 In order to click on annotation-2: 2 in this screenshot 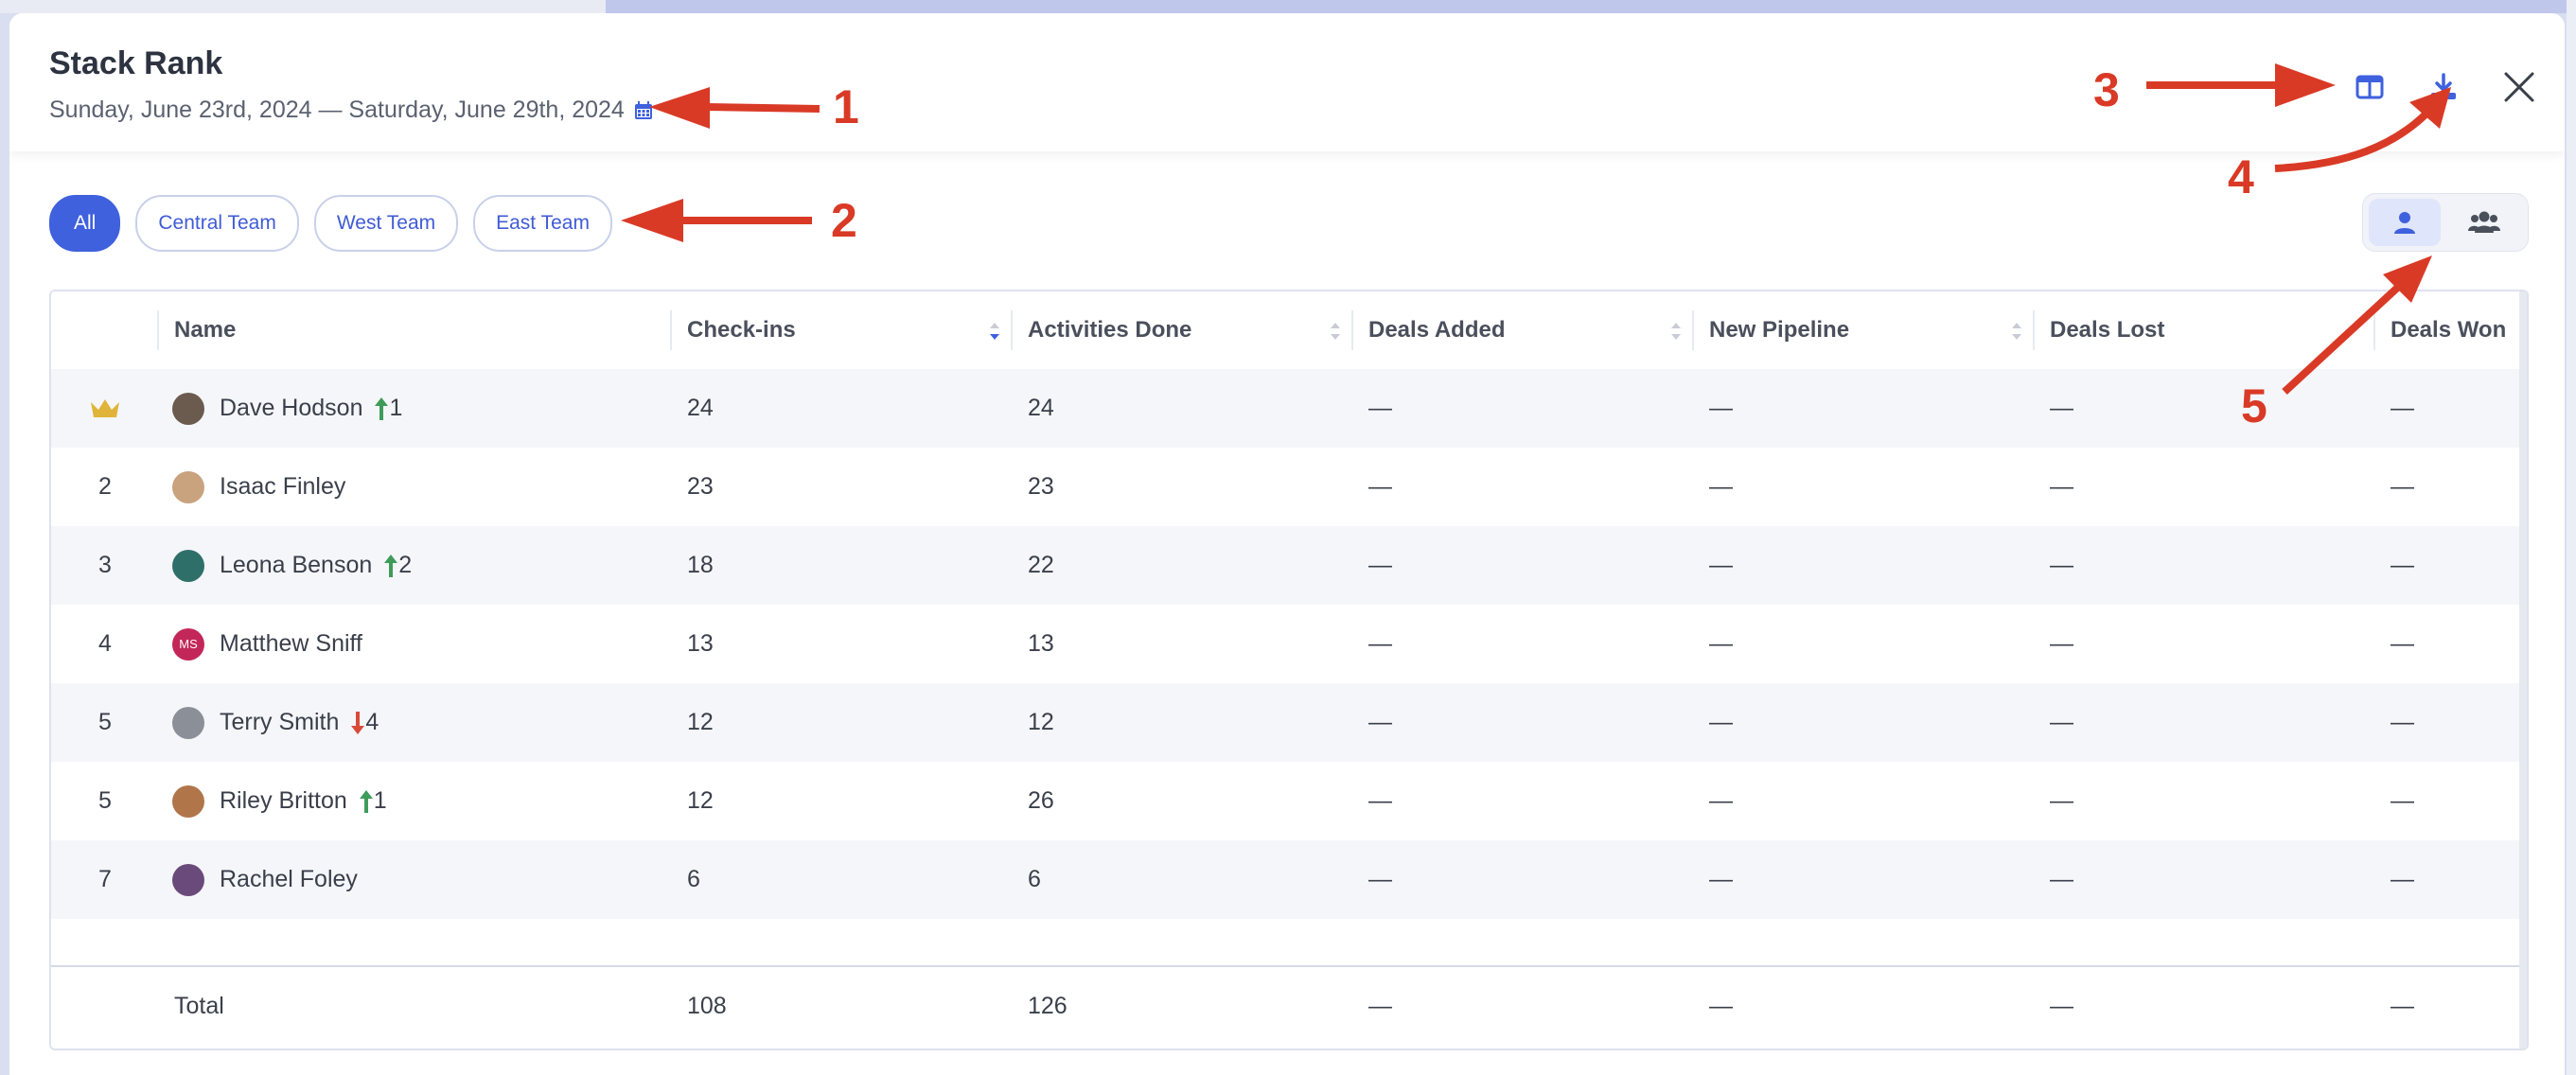, I will do `click(844, 221)`.